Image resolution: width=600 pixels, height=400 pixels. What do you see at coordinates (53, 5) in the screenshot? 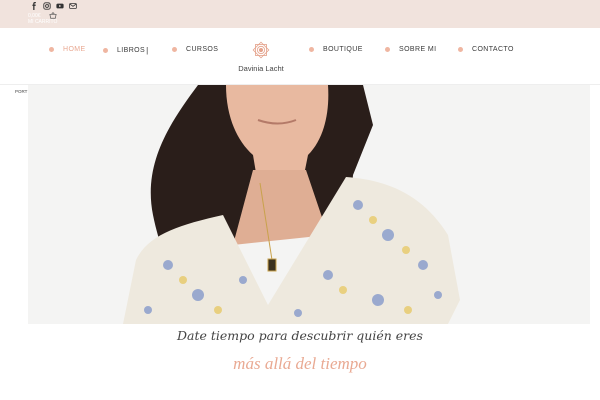
I see `social-links` at bounding box center [53, 5].